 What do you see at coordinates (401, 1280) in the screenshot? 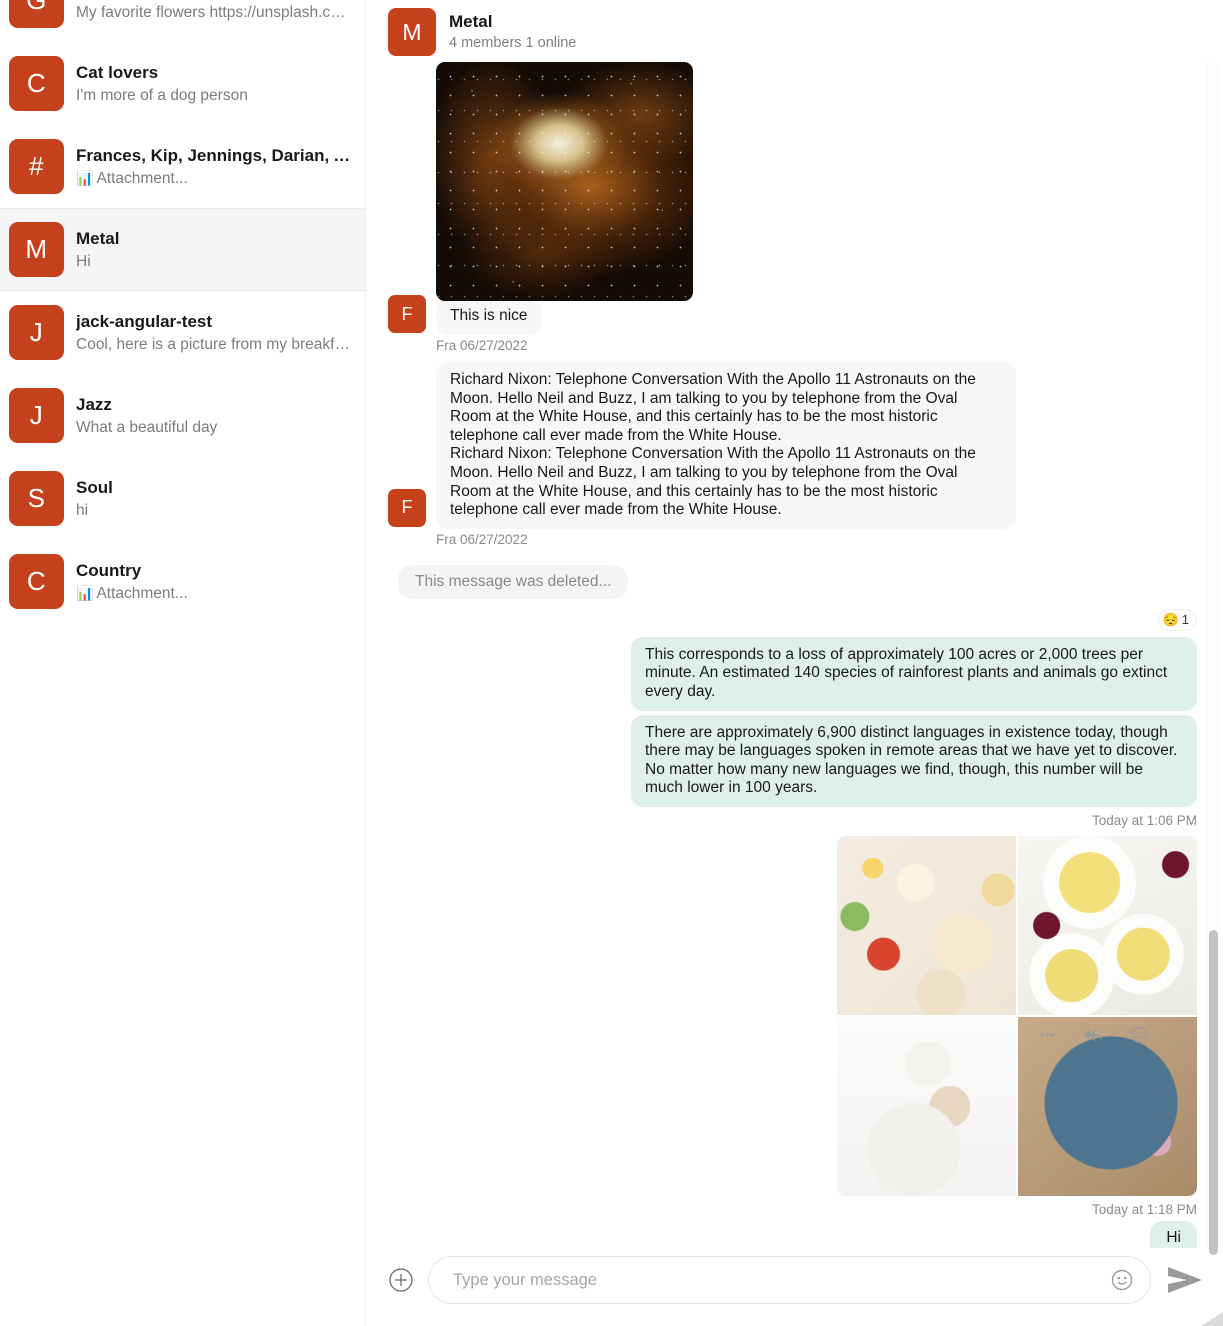
I see `add-attachment-icon` at bounding box center [401, 1280].